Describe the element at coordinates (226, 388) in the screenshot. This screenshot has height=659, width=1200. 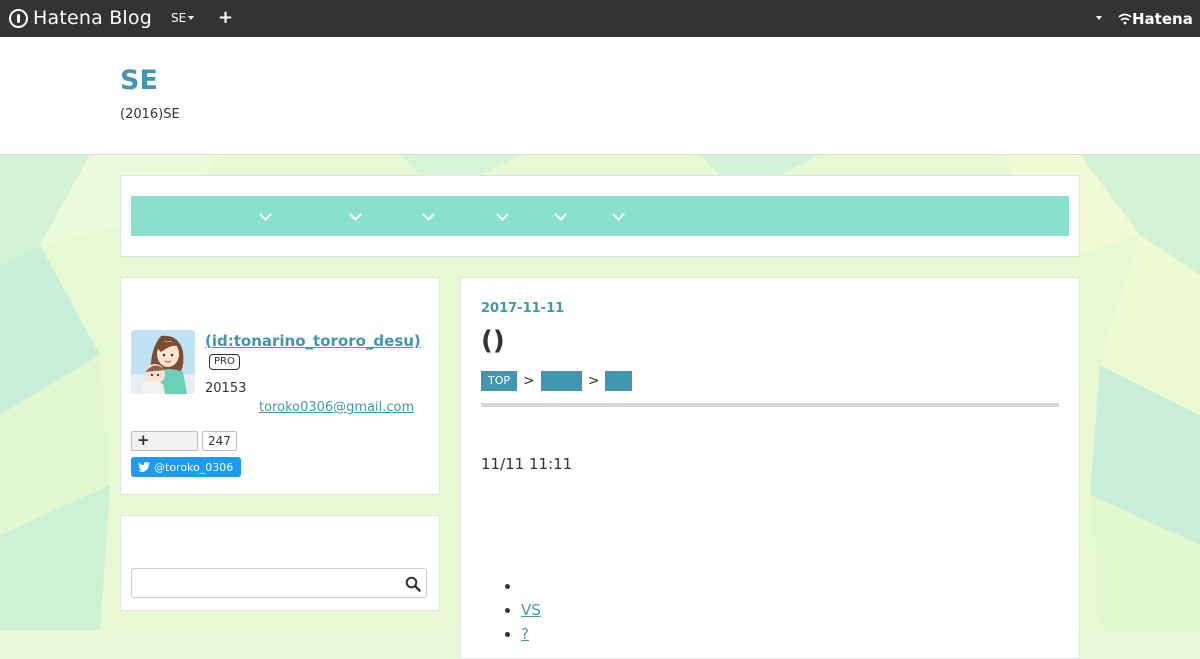
I see `profile-since-text: 20153` at that location.